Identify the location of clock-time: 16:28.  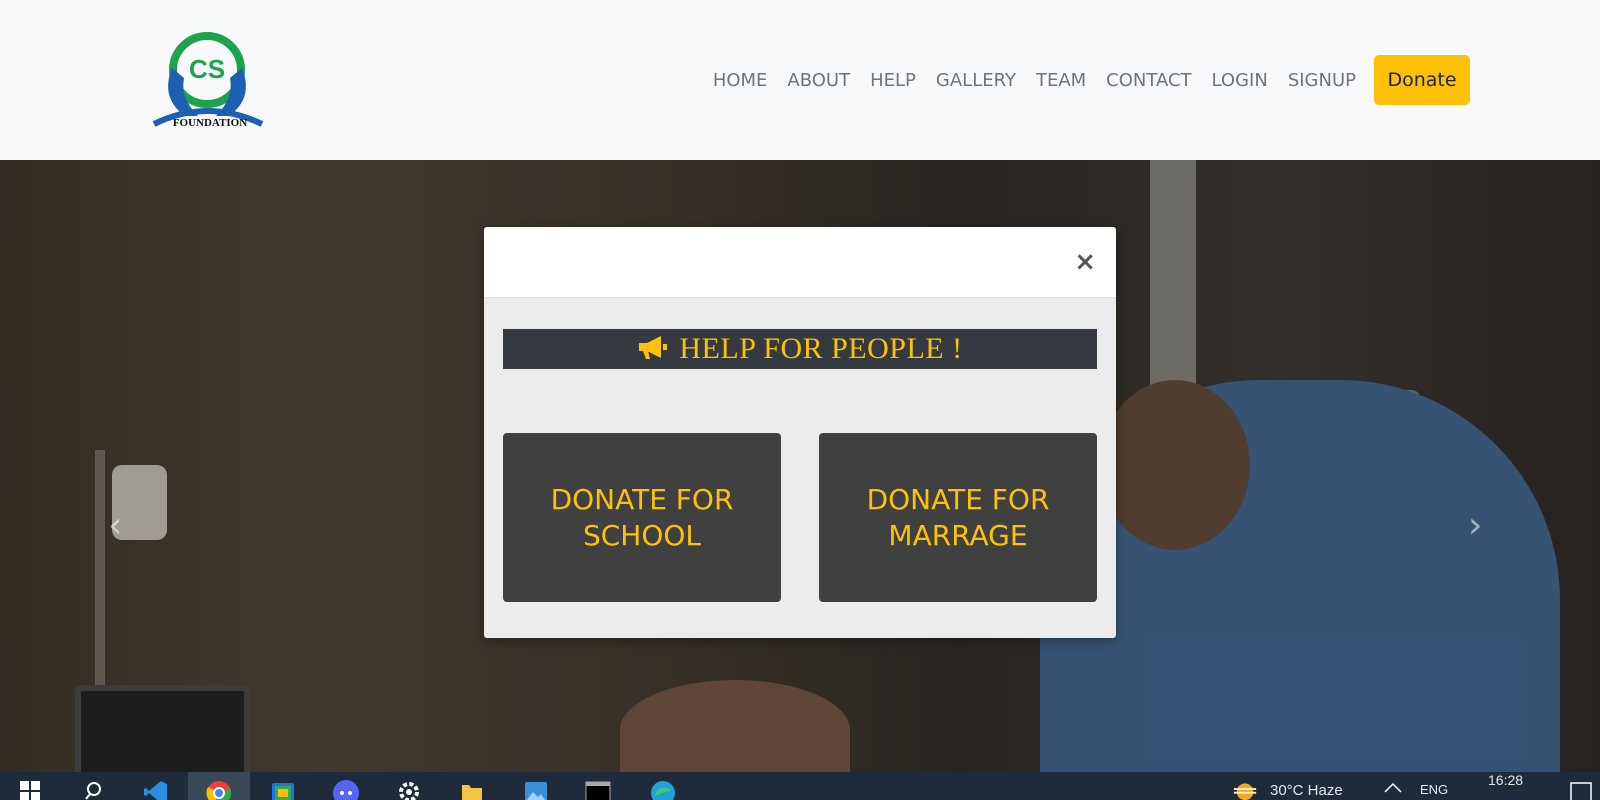
(1505, 780).